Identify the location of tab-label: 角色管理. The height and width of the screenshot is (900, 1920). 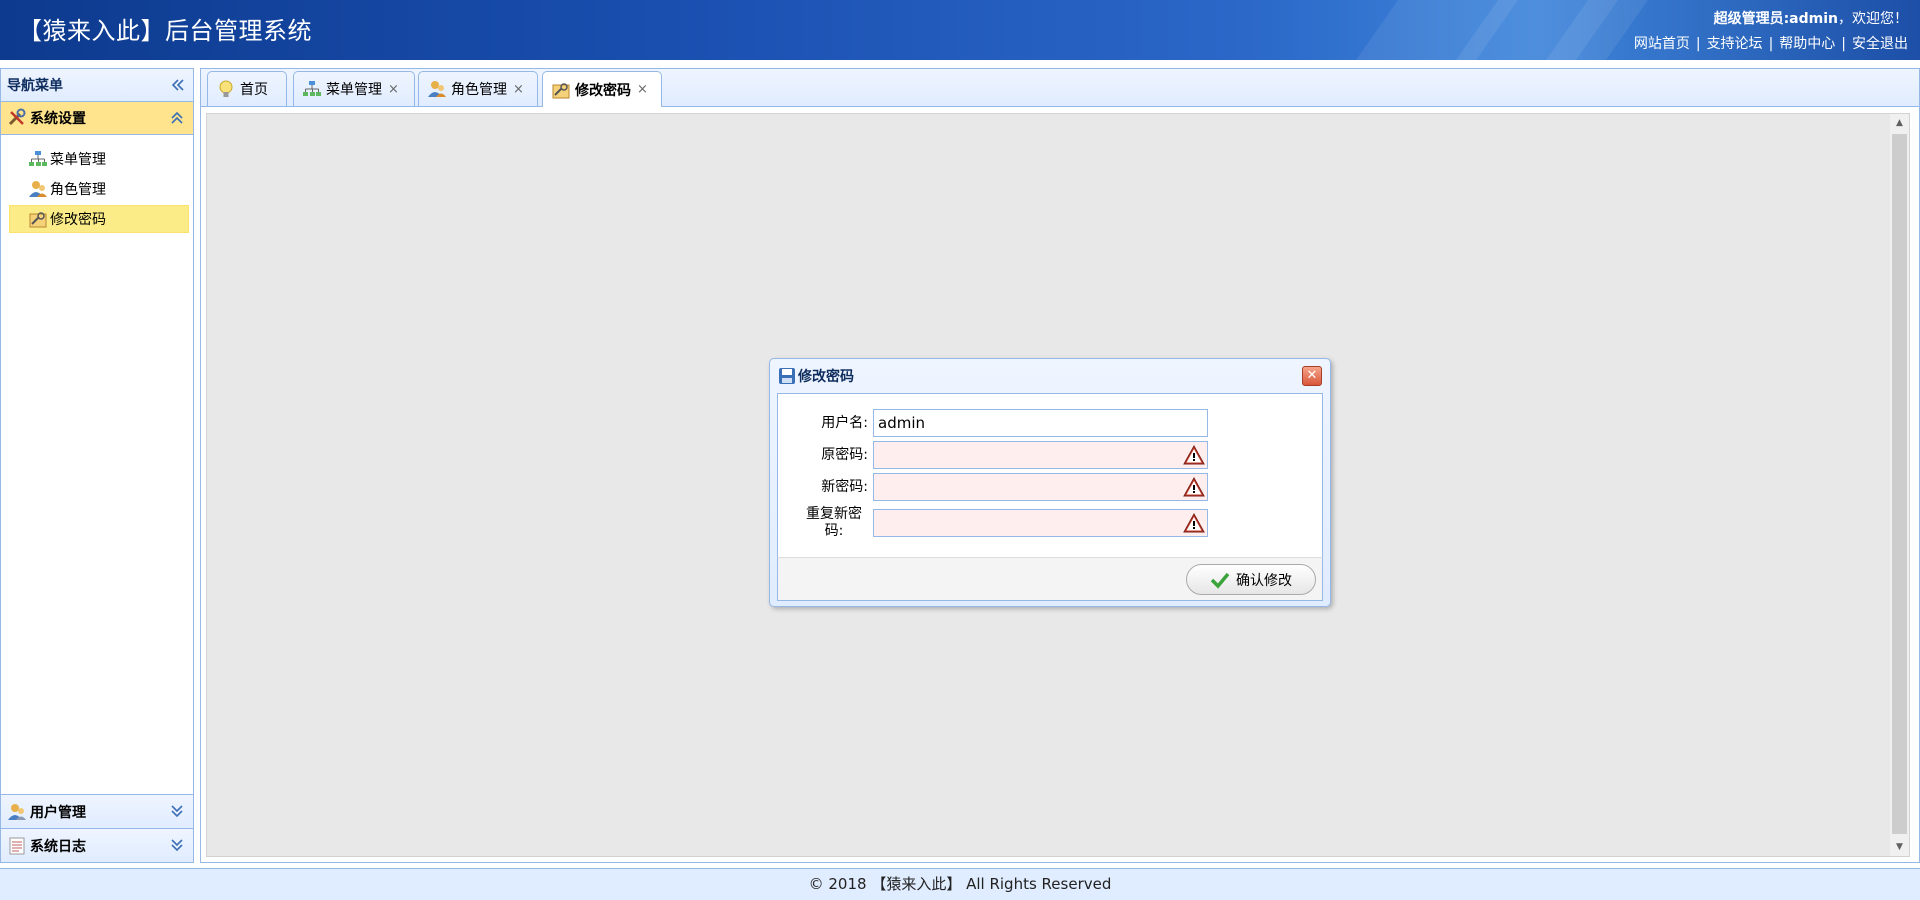
(479, 90).